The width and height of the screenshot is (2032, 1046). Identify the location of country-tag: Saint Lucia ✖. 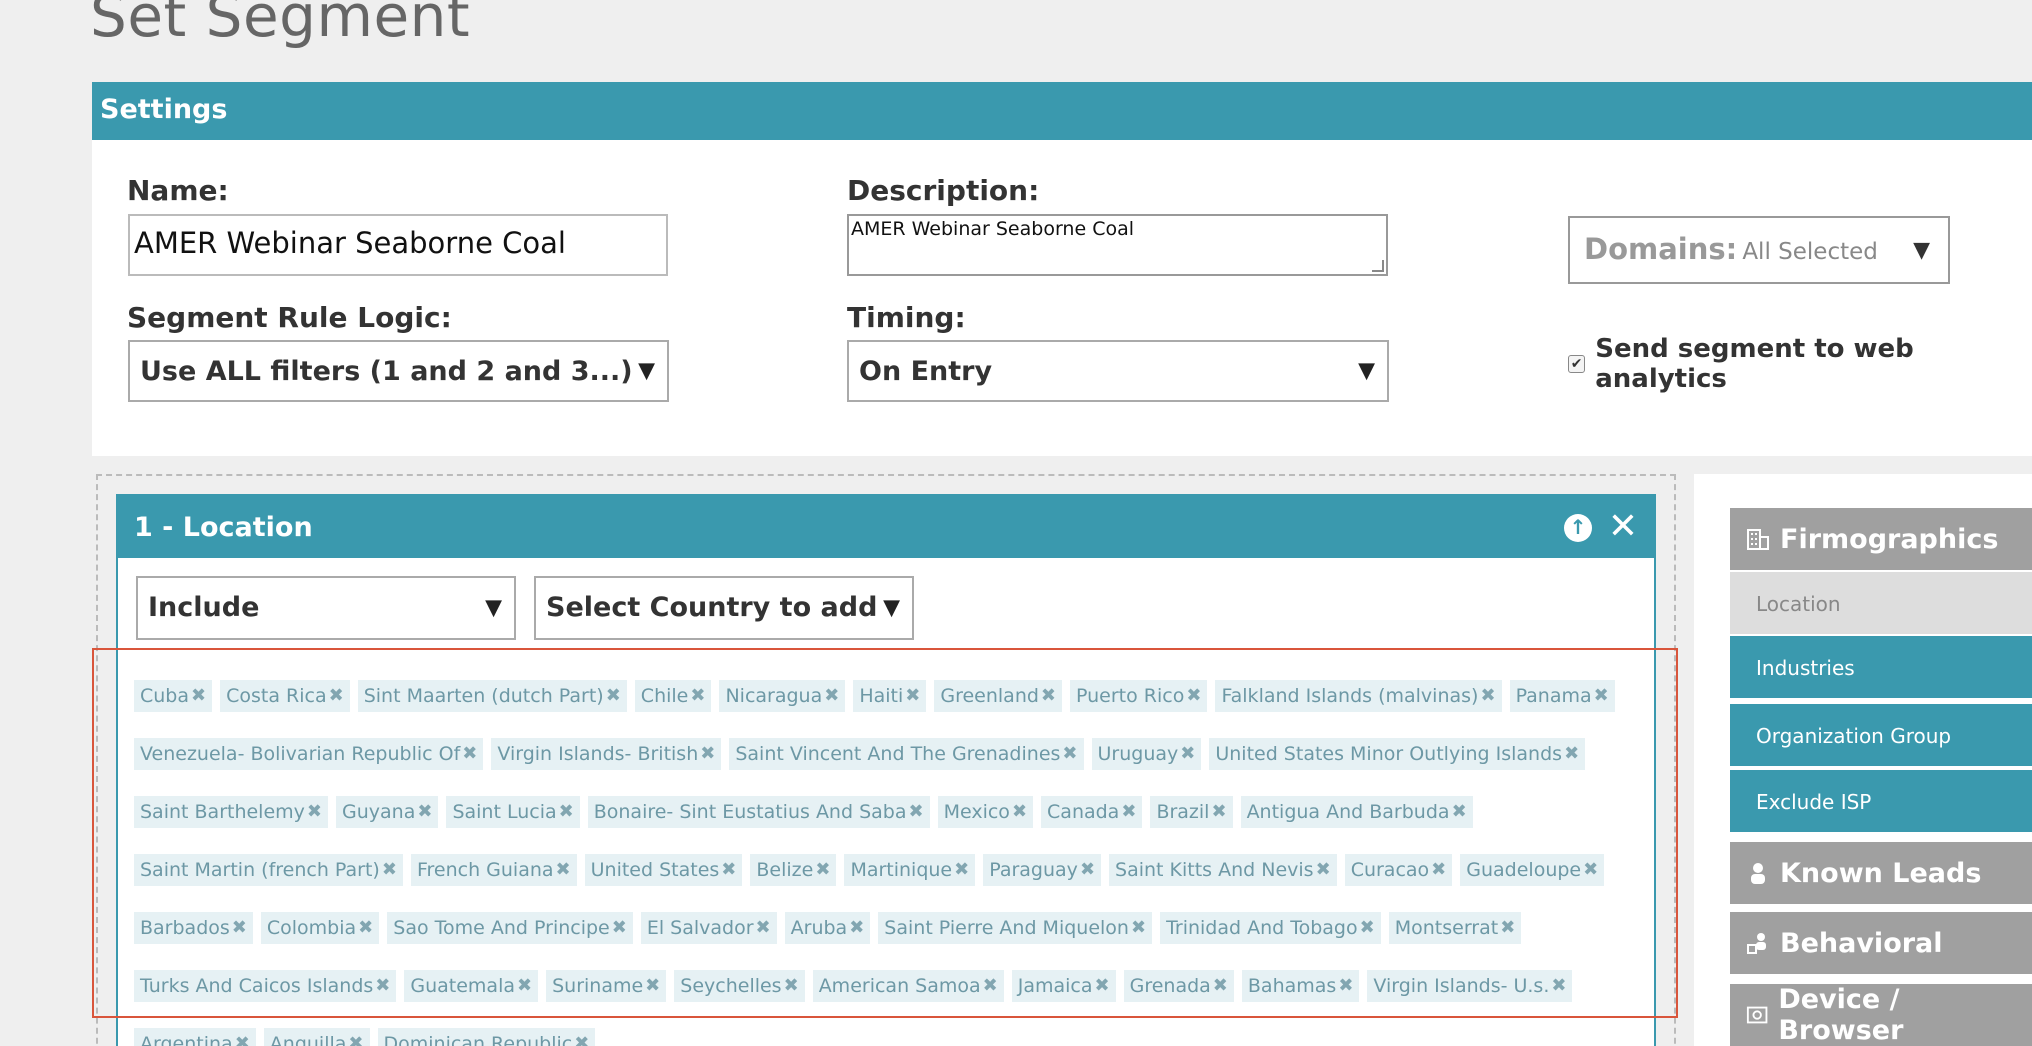
(513, 812).